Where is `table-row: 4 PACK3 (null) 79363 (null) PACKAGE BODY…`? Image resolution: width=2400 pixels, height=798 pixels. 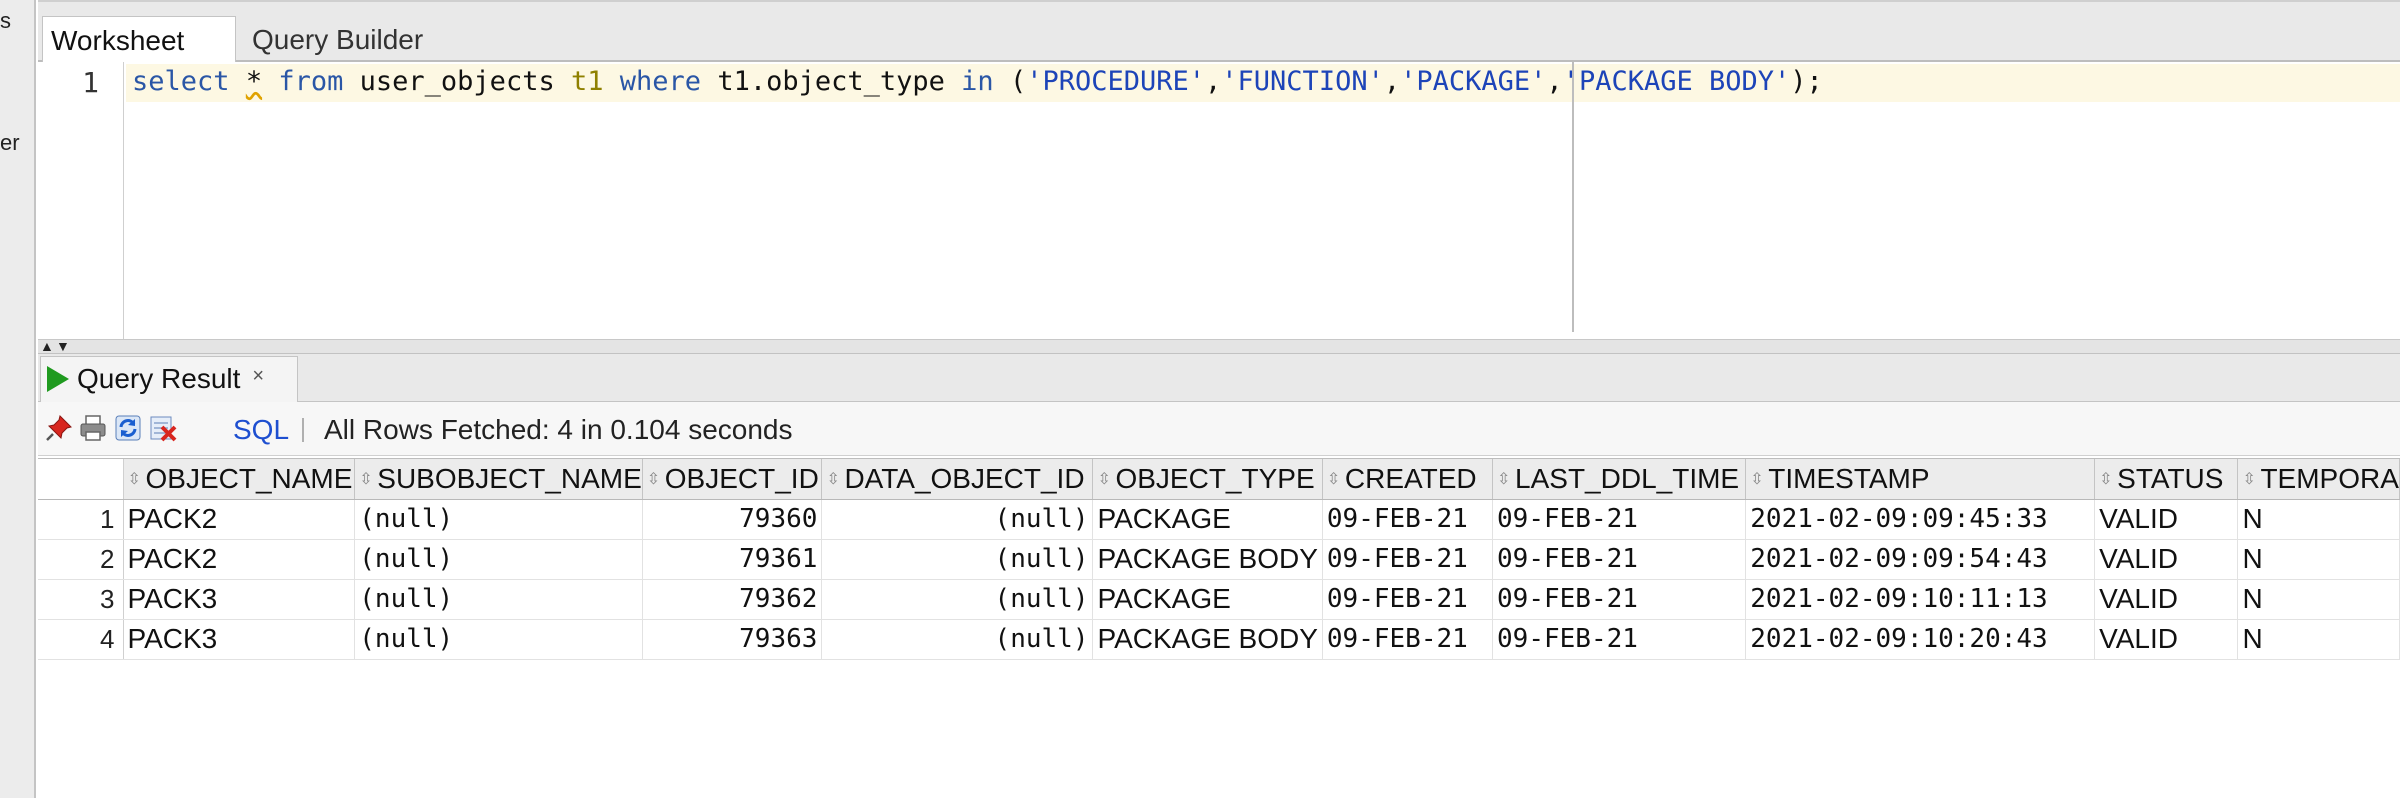
table-row: 4 PACK3 (null) 79363 (null) PACKAGE BODY… is located at coordinates (1219, 639).